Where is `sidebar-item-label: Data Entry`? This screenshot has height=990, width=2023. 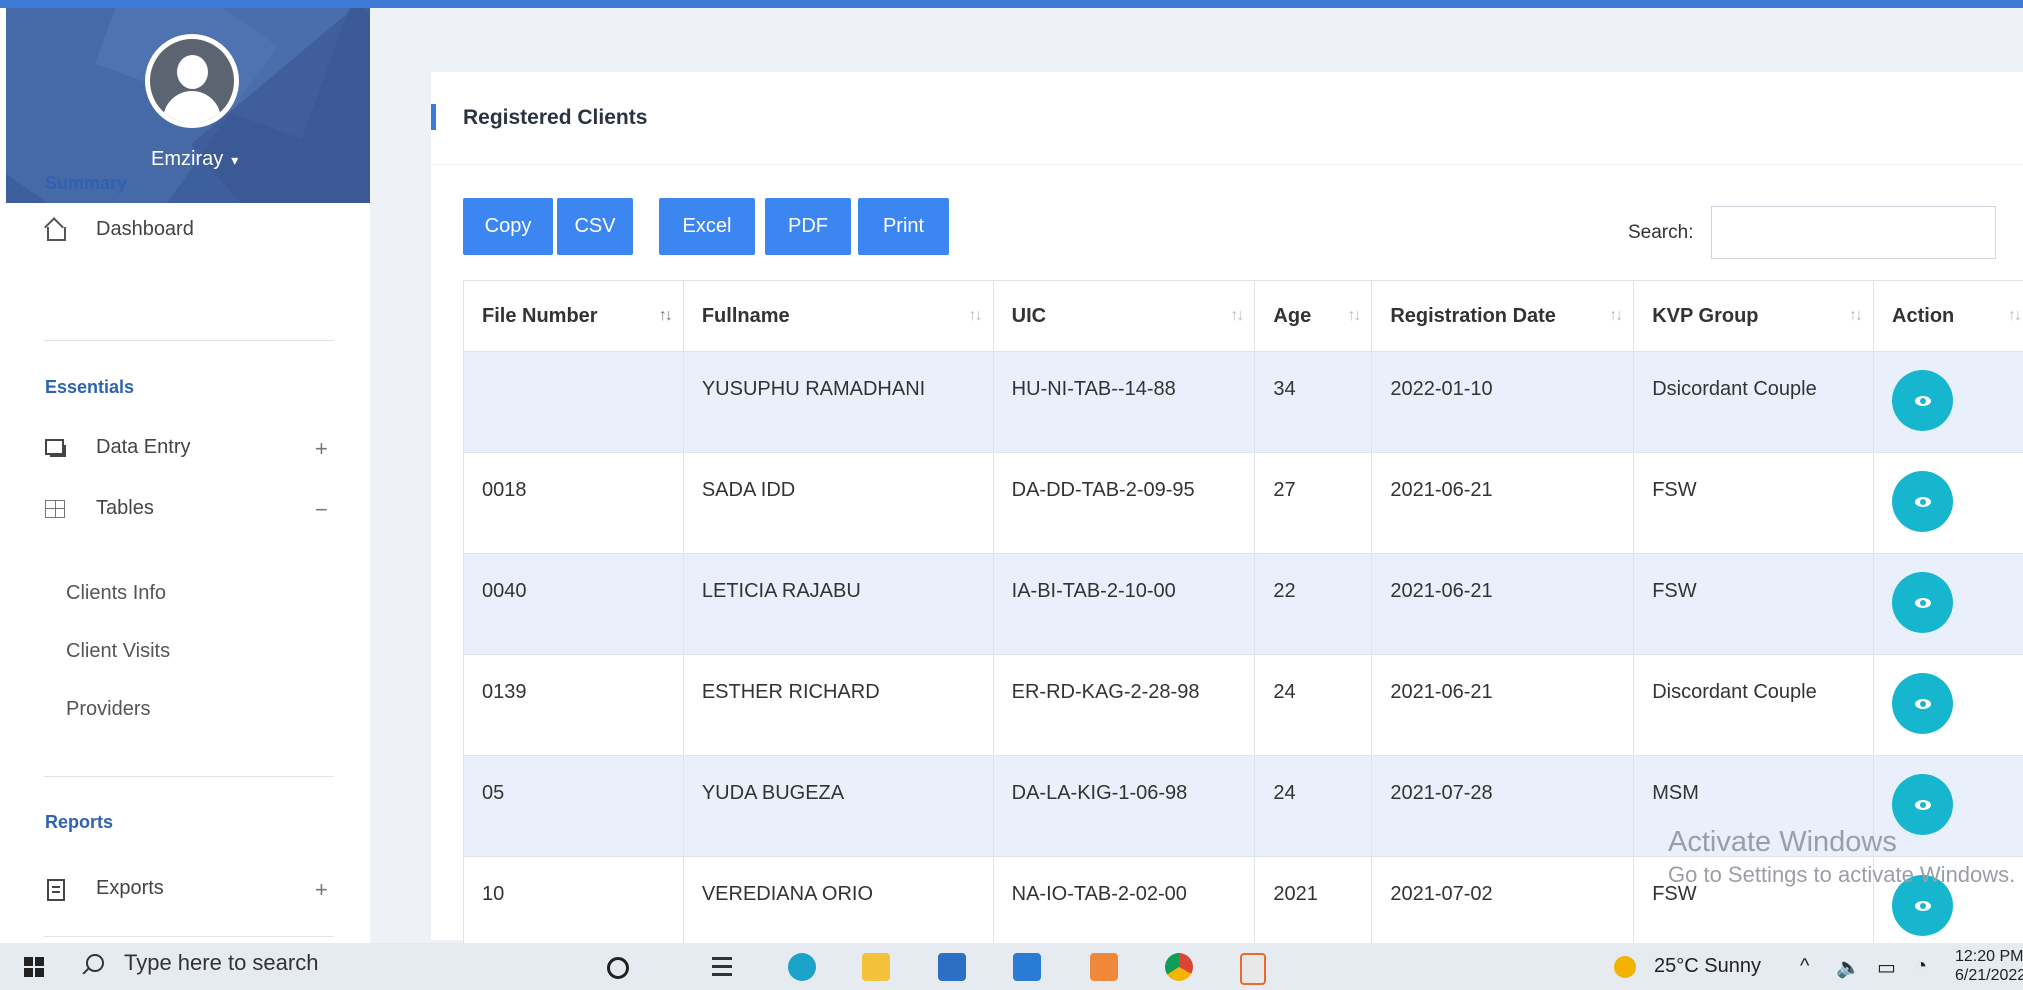 sidebar-item-label: Data Entry is located at coordinates (143, 447).